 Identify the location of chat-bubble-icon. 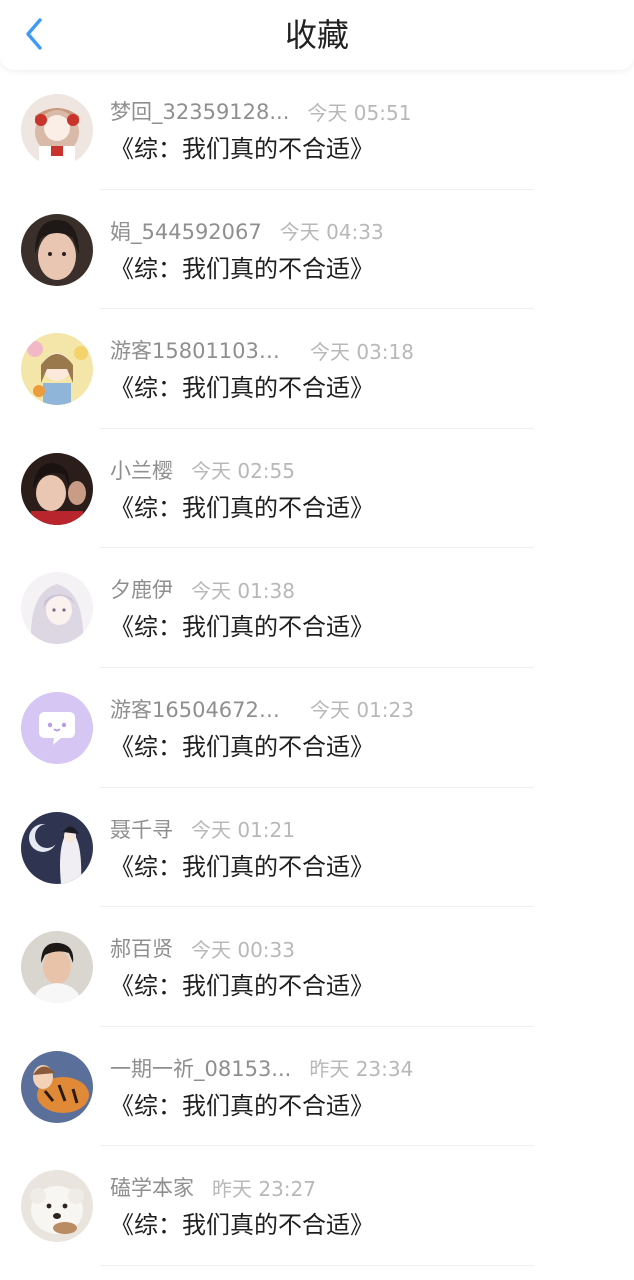
(57, 727).